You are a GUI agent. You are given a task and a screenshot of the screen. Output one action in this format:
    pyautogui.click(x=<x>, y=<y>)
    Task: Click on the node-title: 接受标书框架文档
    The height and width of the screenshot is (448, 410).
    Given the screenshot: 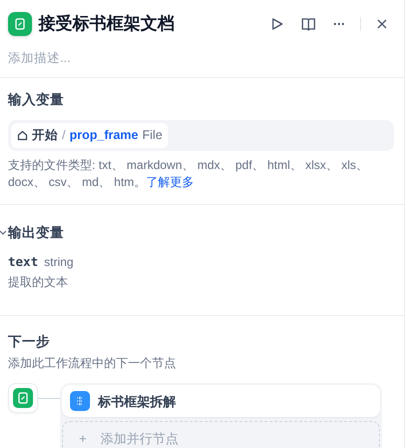 What is the action you would take?
    pyautogui.click(x=107, y=24)
    